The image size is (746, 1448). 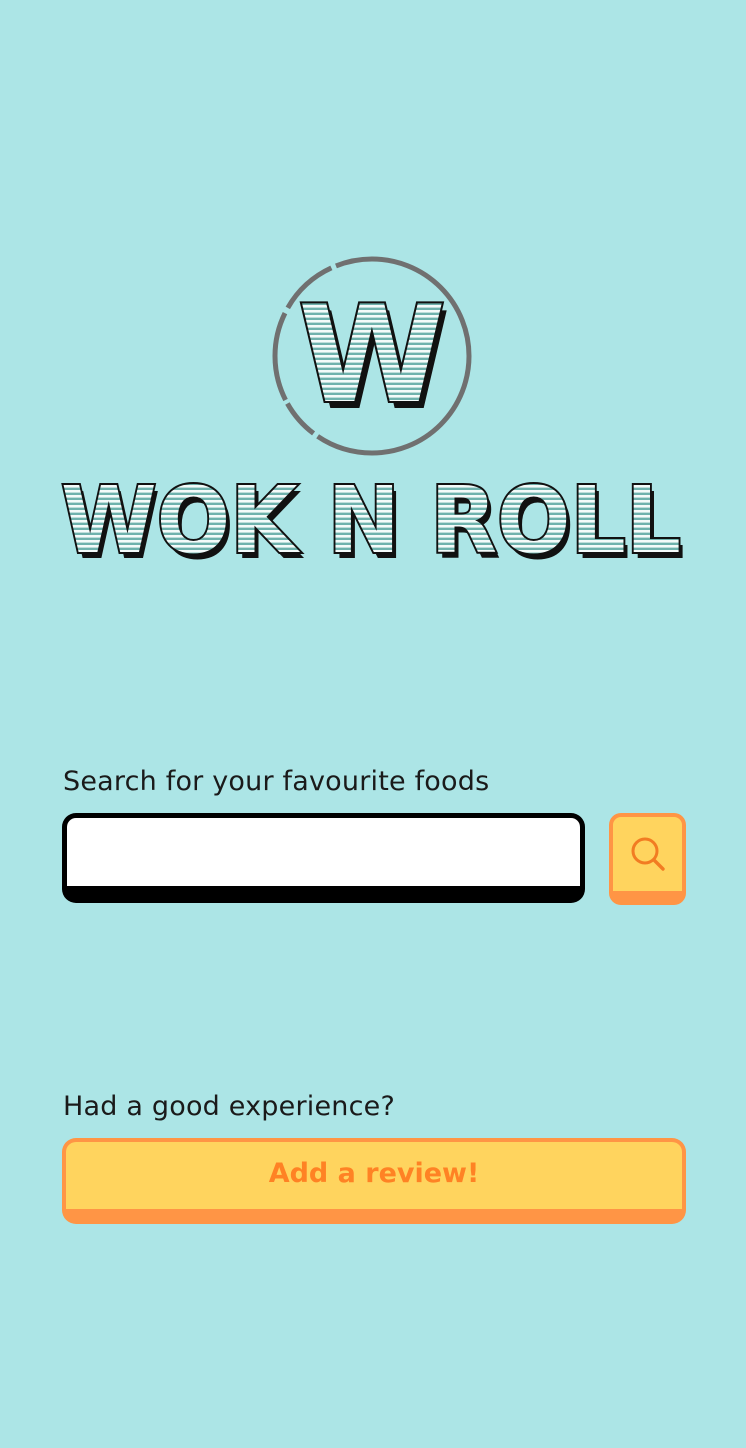 What do you see at coordinates (276, 781) in the screenshot?
I see `search-label: Search for your favourite foods` at bounding box center [276, 781].